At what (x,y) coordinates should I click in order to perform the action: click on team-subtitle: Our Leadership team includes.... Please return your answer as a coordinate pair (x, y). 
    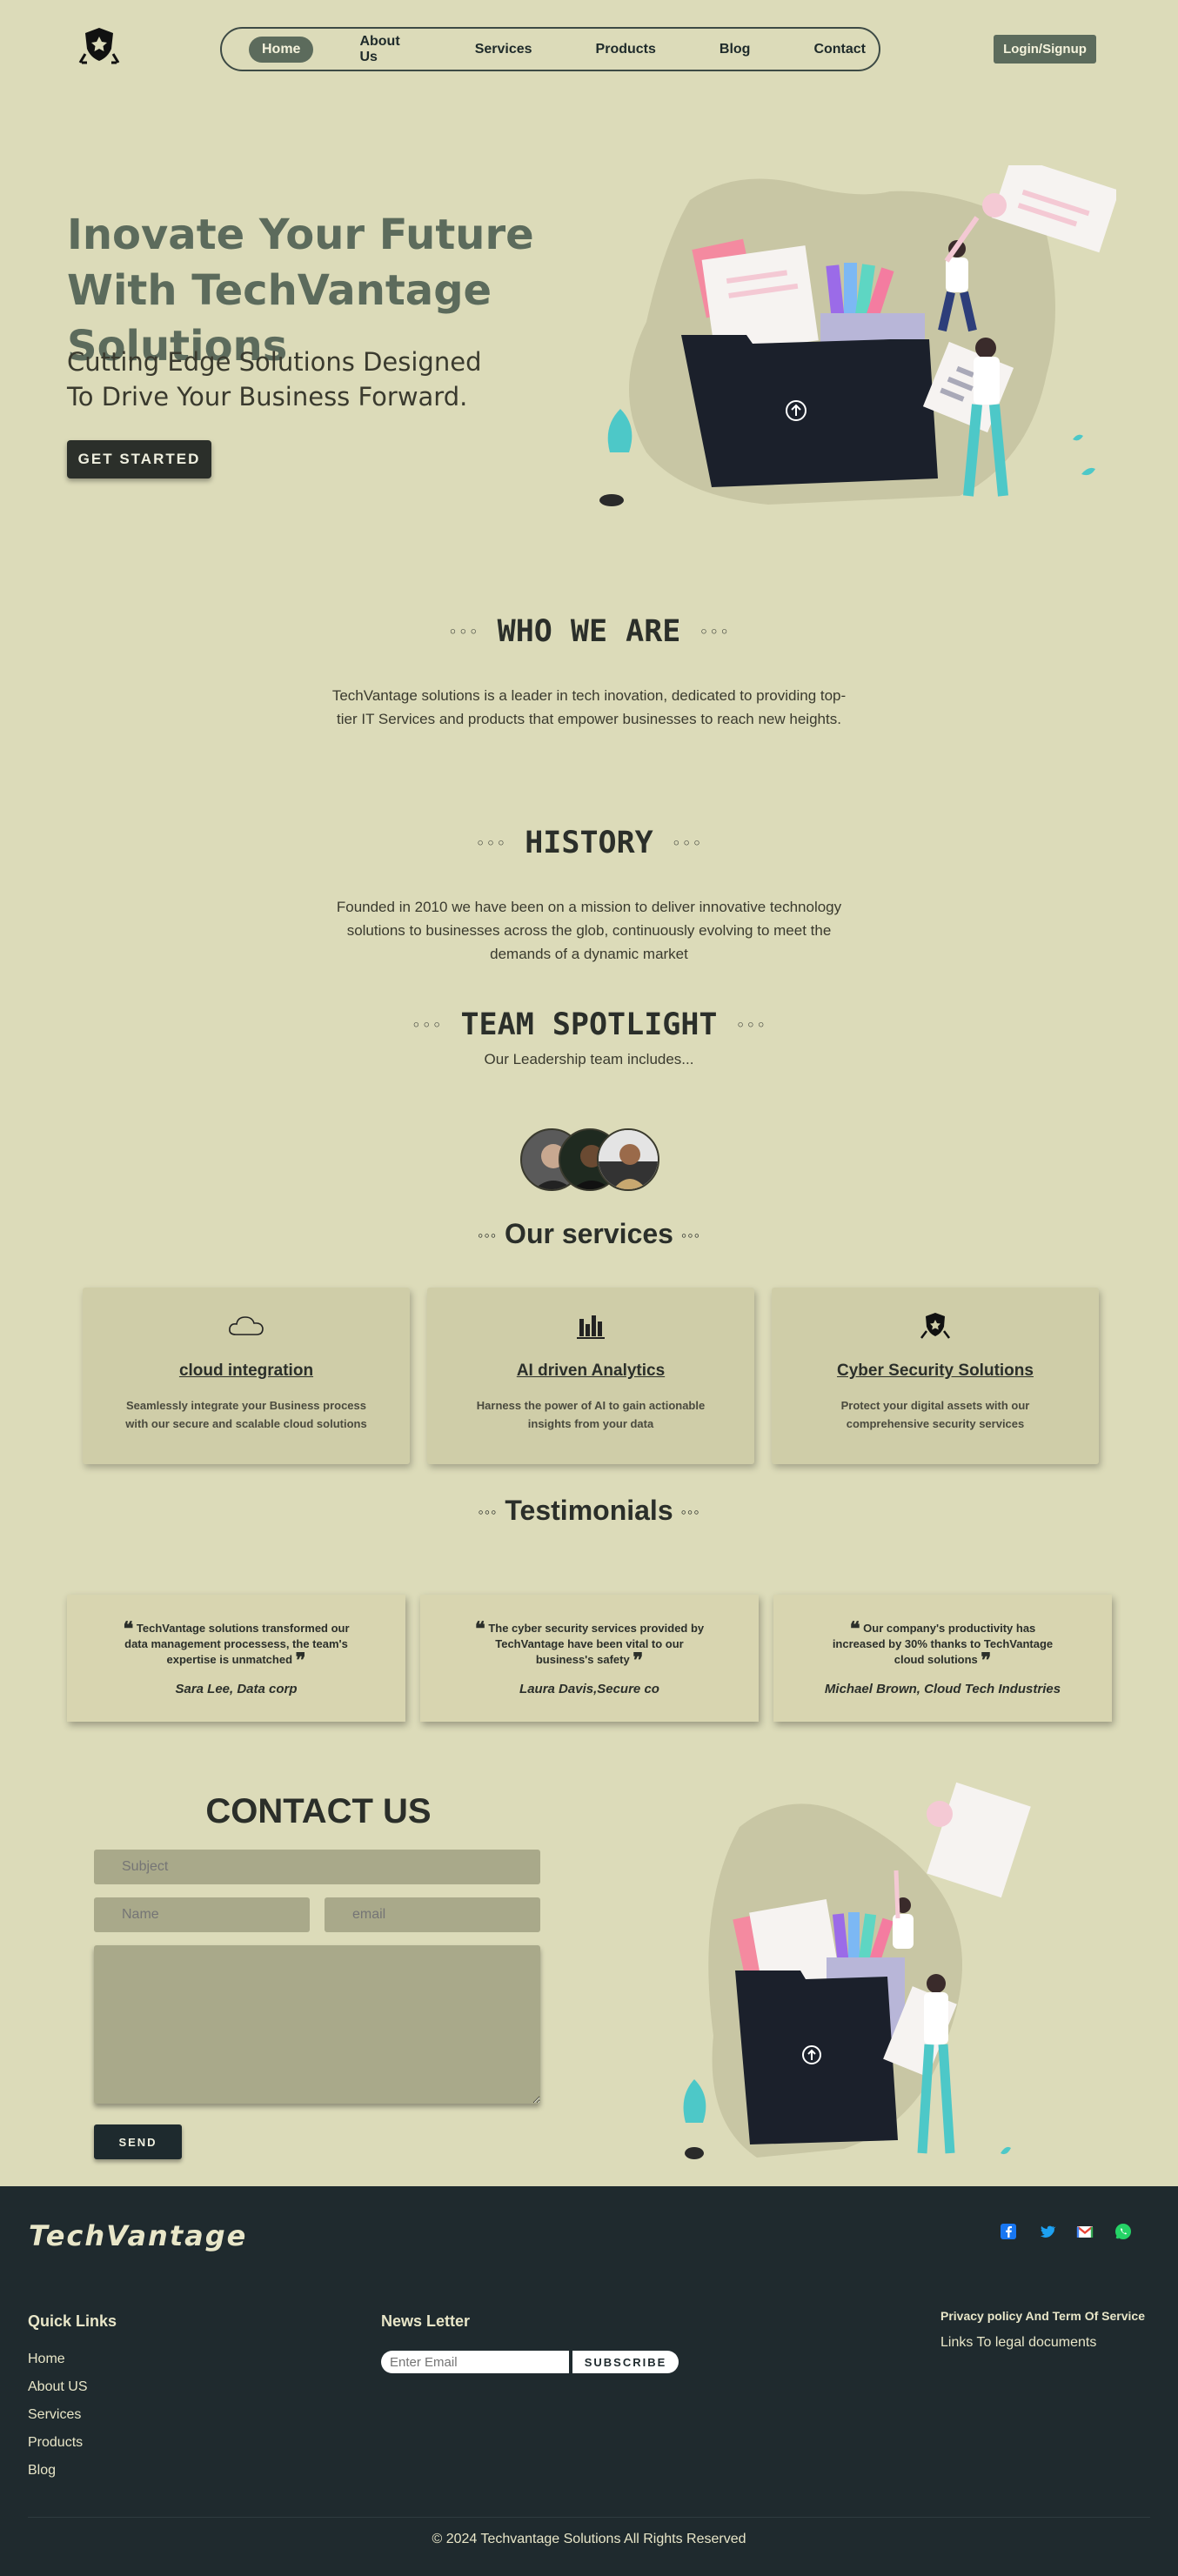
    Looking at the image, I should click on (589, 1059).